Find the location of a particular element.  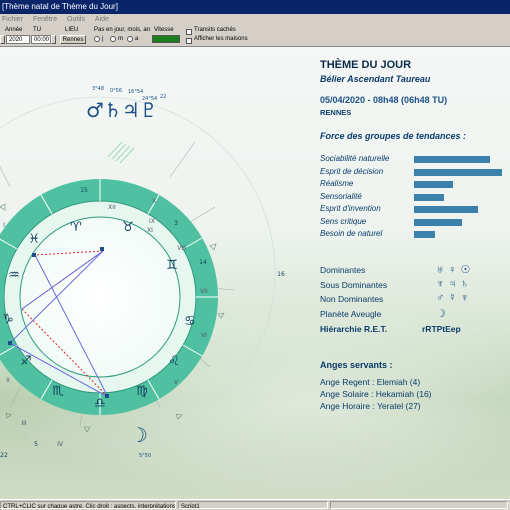

house-2-label: II is located at coordinates (8, 380).